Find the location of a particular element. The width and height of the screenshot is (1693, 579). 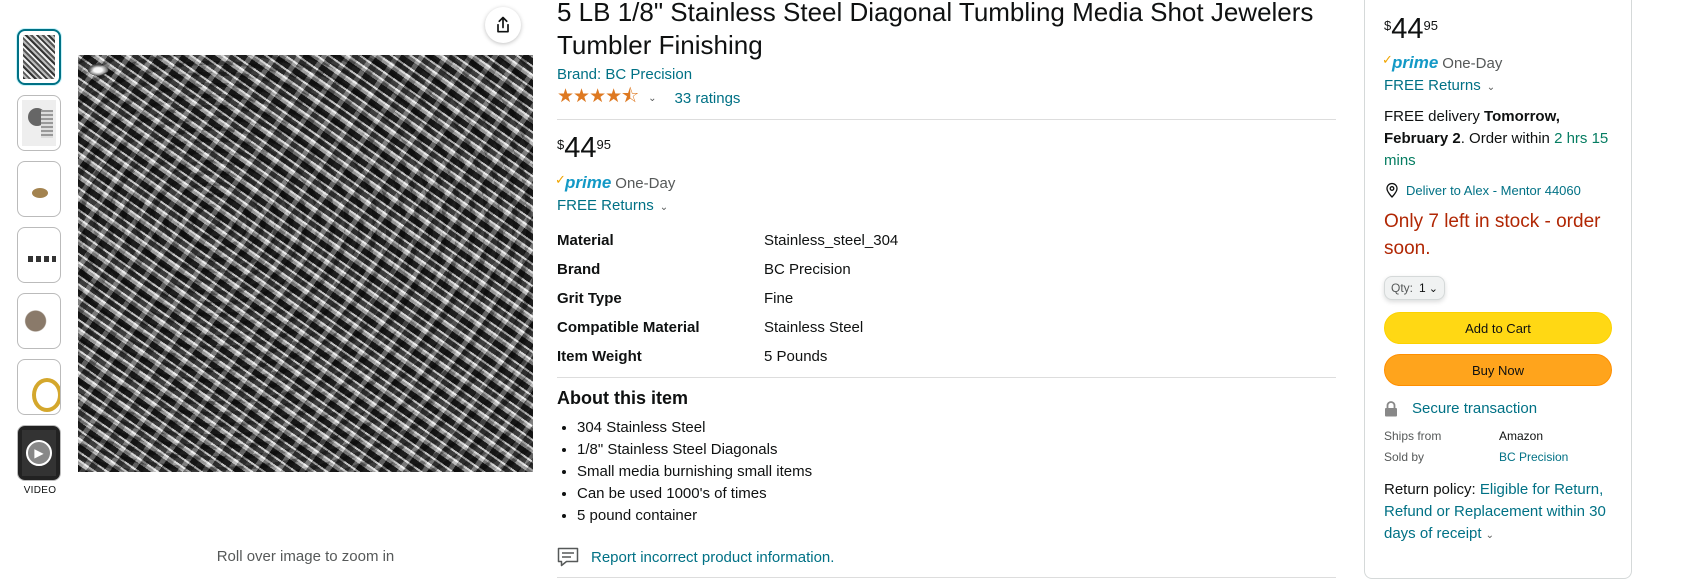

brand-link: Brand: BC Precision is located at coordinates (624, 74).